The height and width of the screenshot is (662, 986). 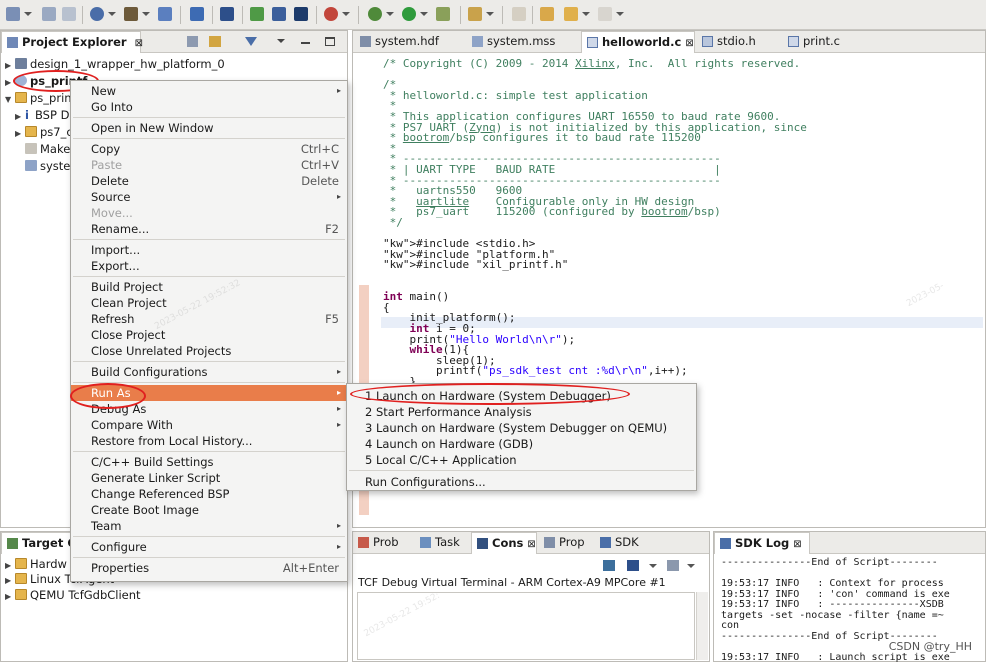 What do you see at coordinates (129, 303) in the screenshot?
I see `menu-item-label: Clean Project` at bounding box center [129, 303].